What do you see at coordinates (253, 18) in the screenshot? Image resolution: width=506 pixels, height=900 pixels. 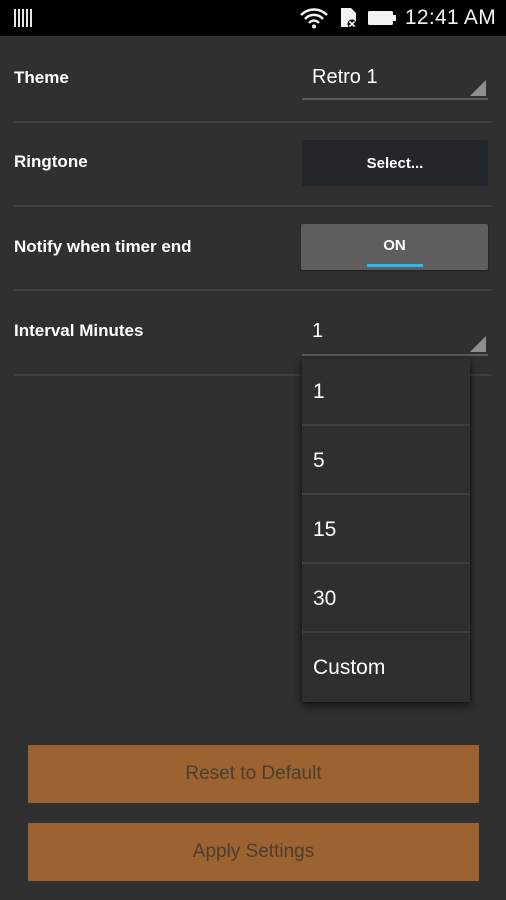 I see `status-bar: 12:41 AM` at bounding box center [253, 18].